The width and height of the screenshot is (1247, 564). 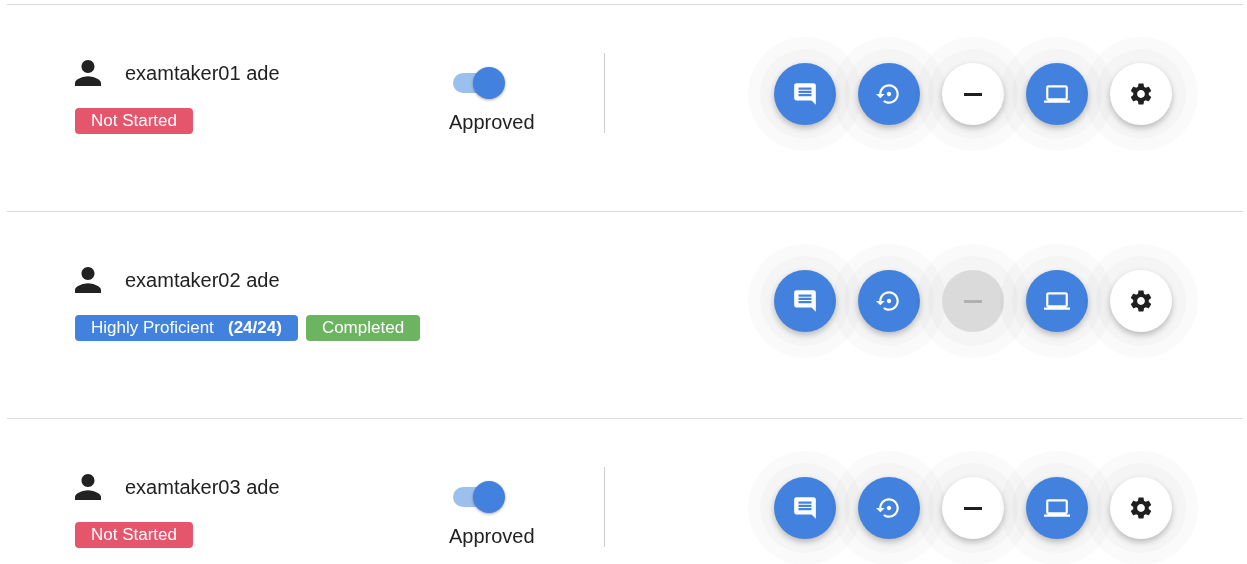 What do you see at coordinates (202, 487) in the screenshot?
I see `user-name: examtaker03 ade` at bounding box center [202, 487].